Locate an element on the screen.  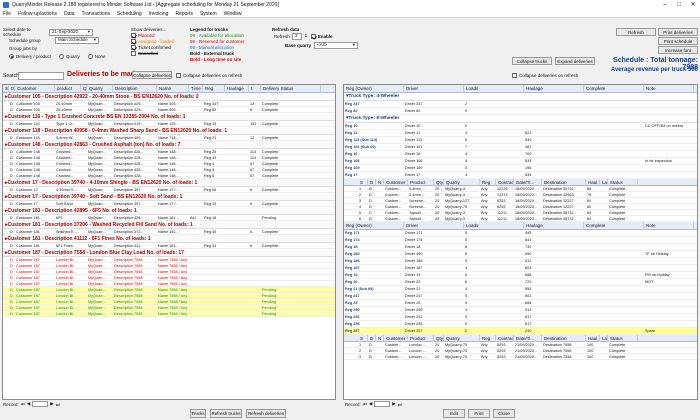
truck-row: Reg 11 Driver 11 4 622 is located at coordinates (520, 133).